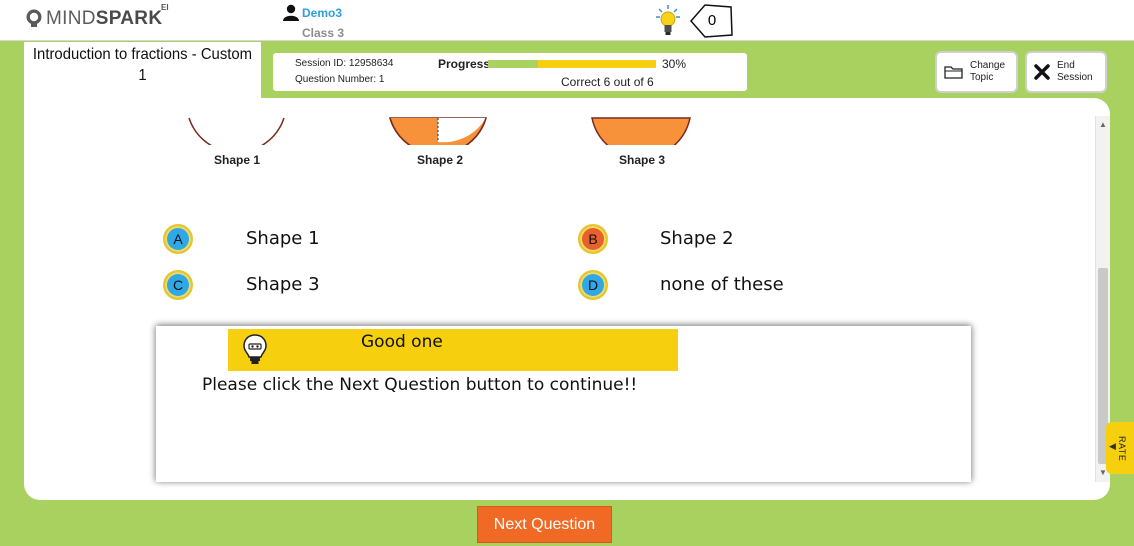  I want to click on rate-label: RATE, so click(1122, 449).